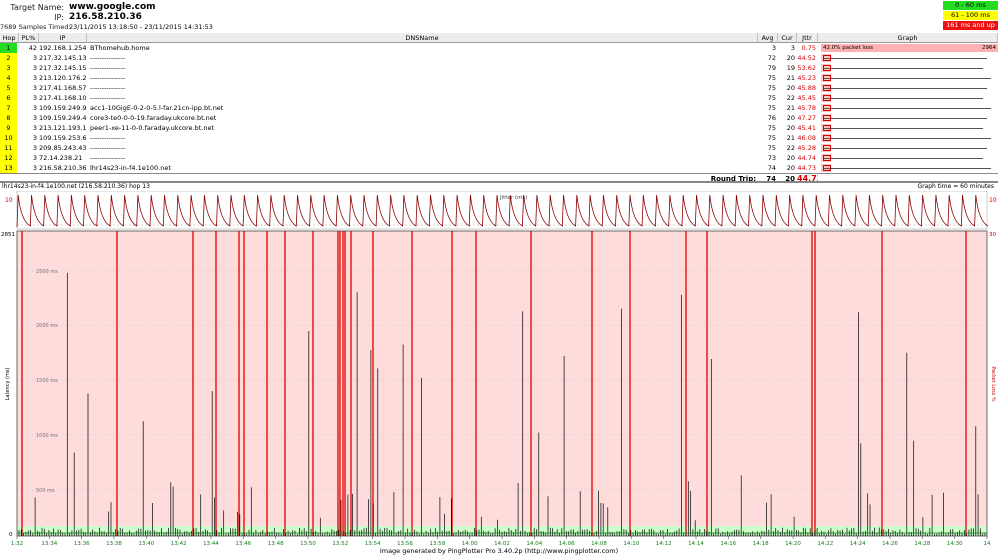 Image resolution: width=998 pixels, height=557 pixels. I want to click on hop-number: 11, so click(8, 148).